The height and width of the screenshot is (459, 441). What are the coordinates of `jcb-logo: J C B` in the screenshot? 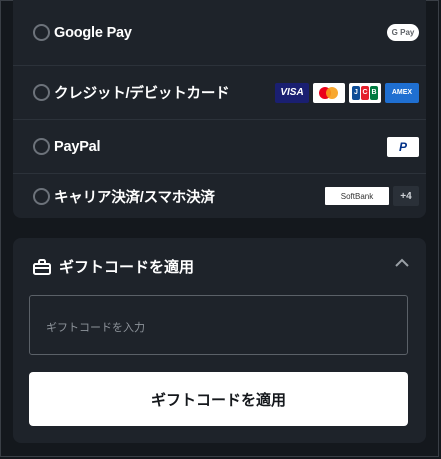 It's located at (365, 92).